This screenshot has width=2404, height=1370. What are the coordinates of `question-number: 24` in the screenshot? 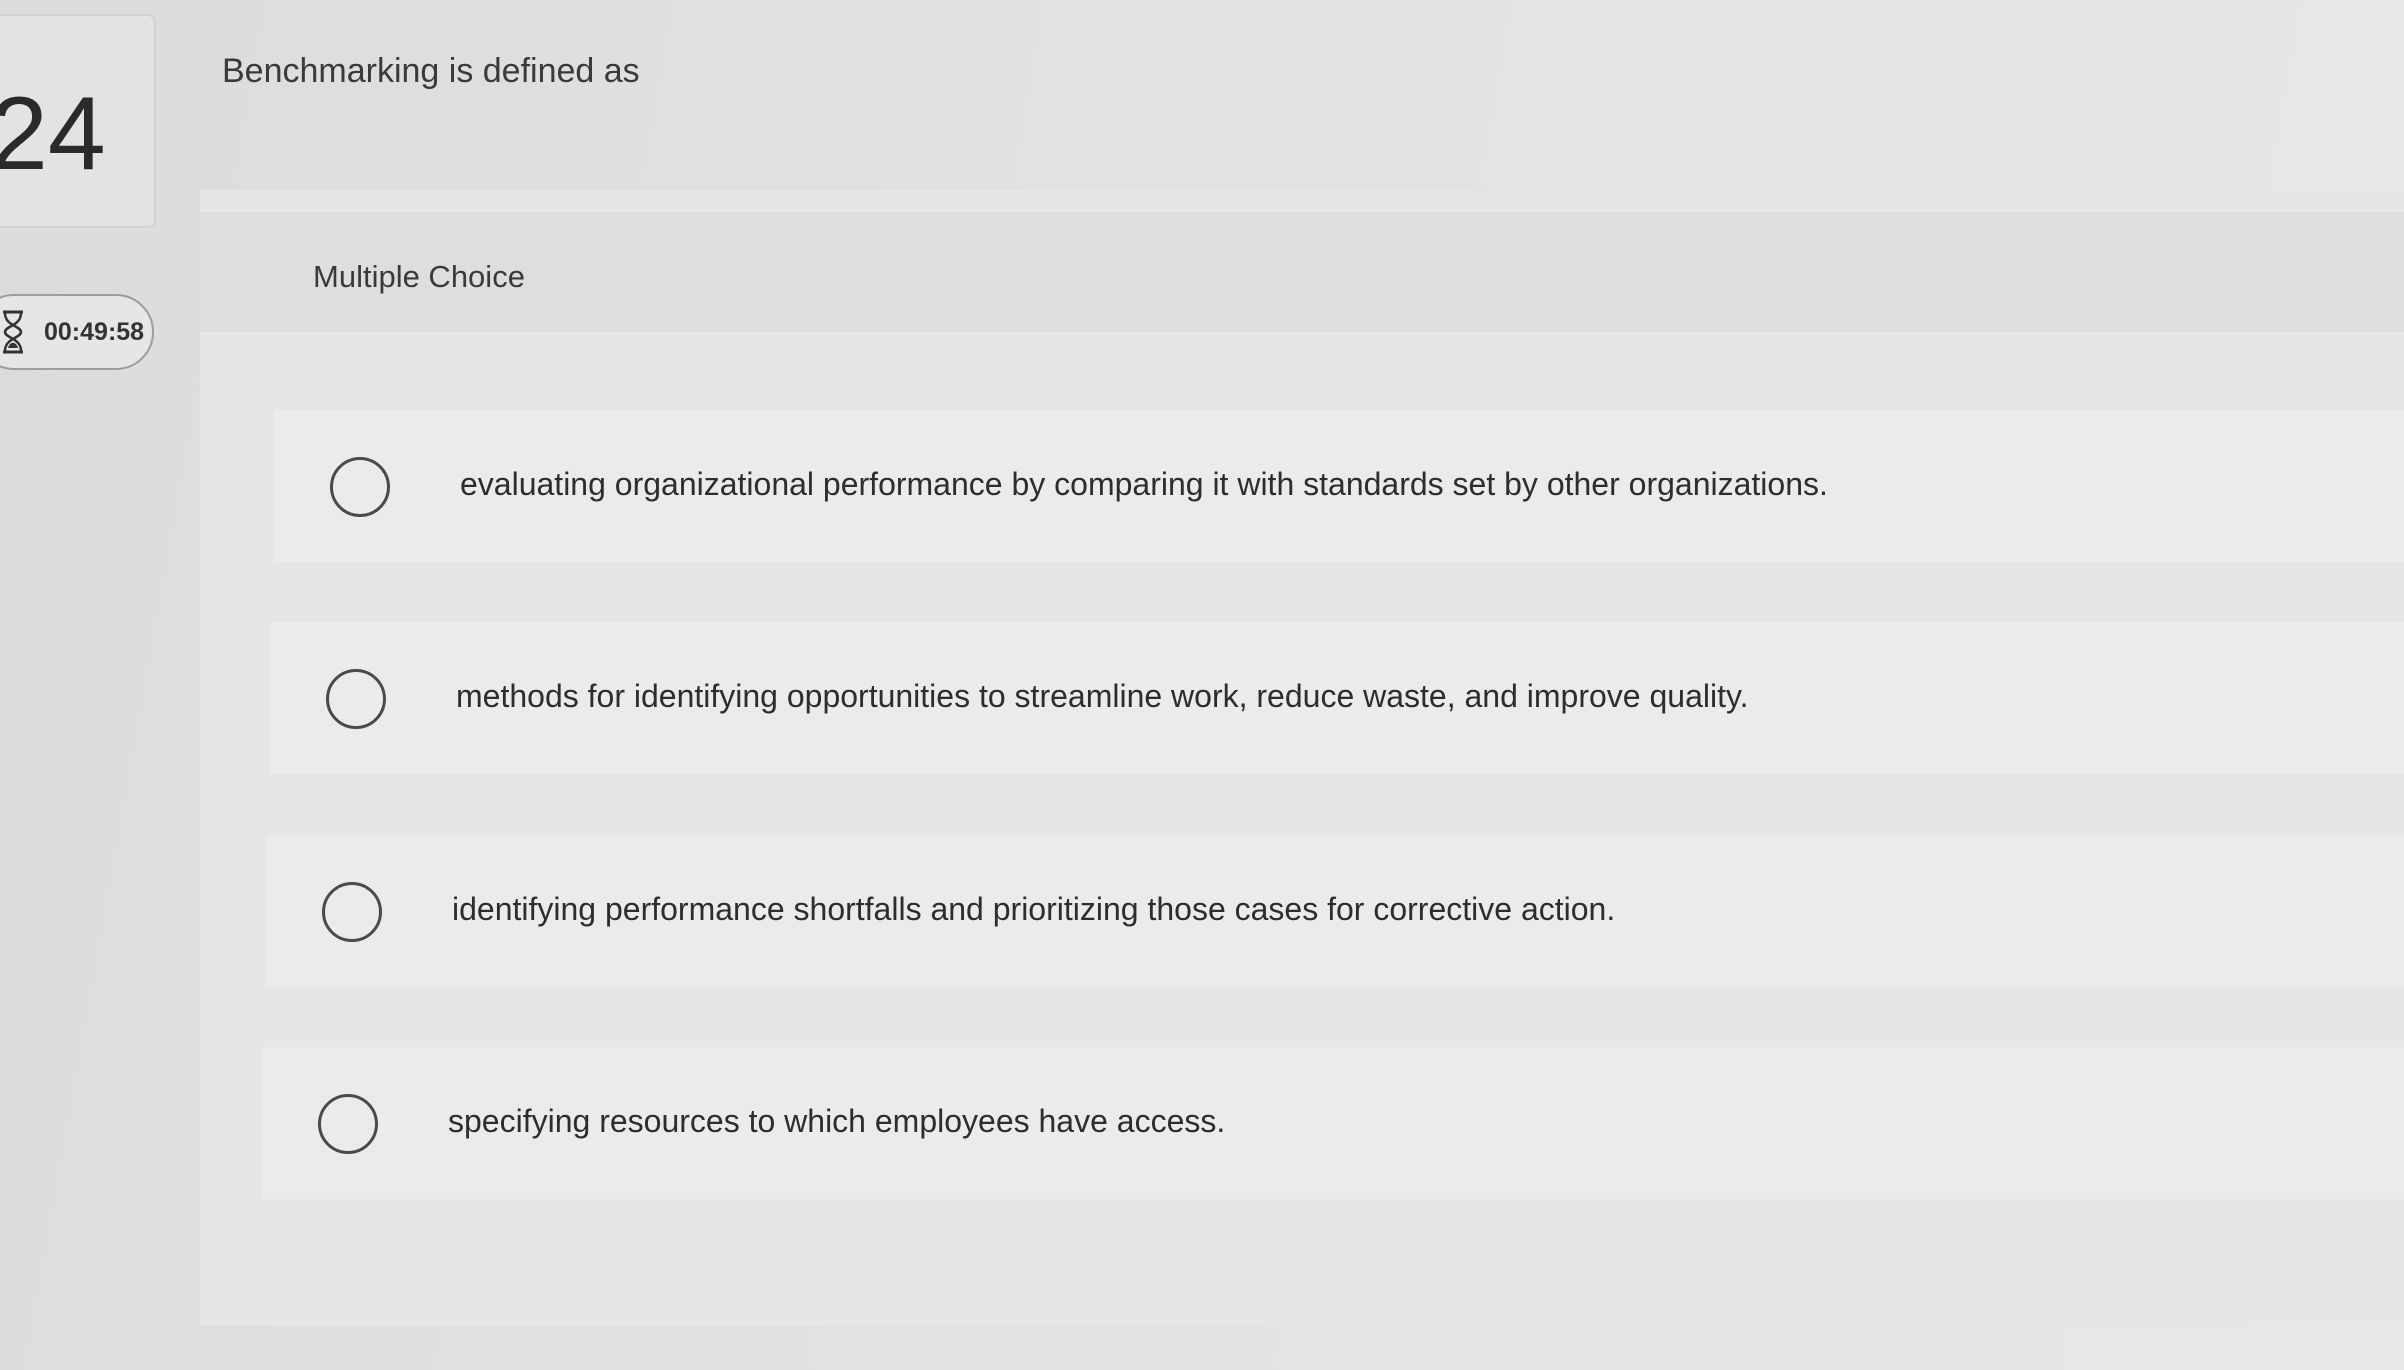 It's located at (53, 134).